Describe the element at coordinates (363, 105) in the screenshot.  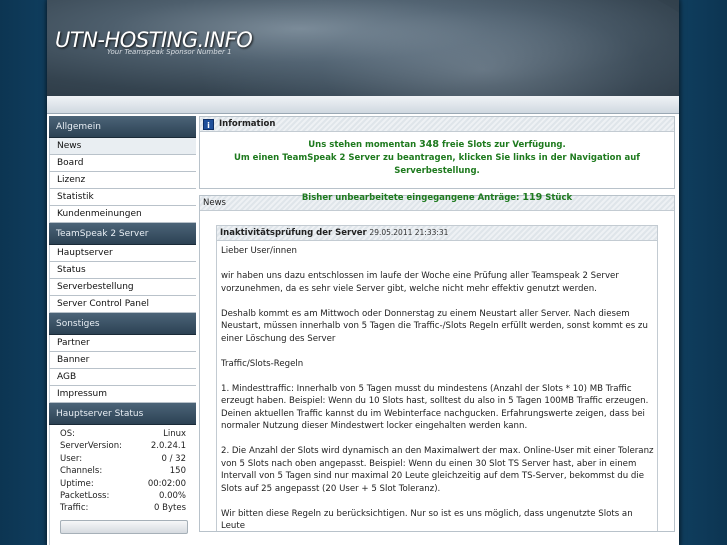
I see `top-navbar` at that location.